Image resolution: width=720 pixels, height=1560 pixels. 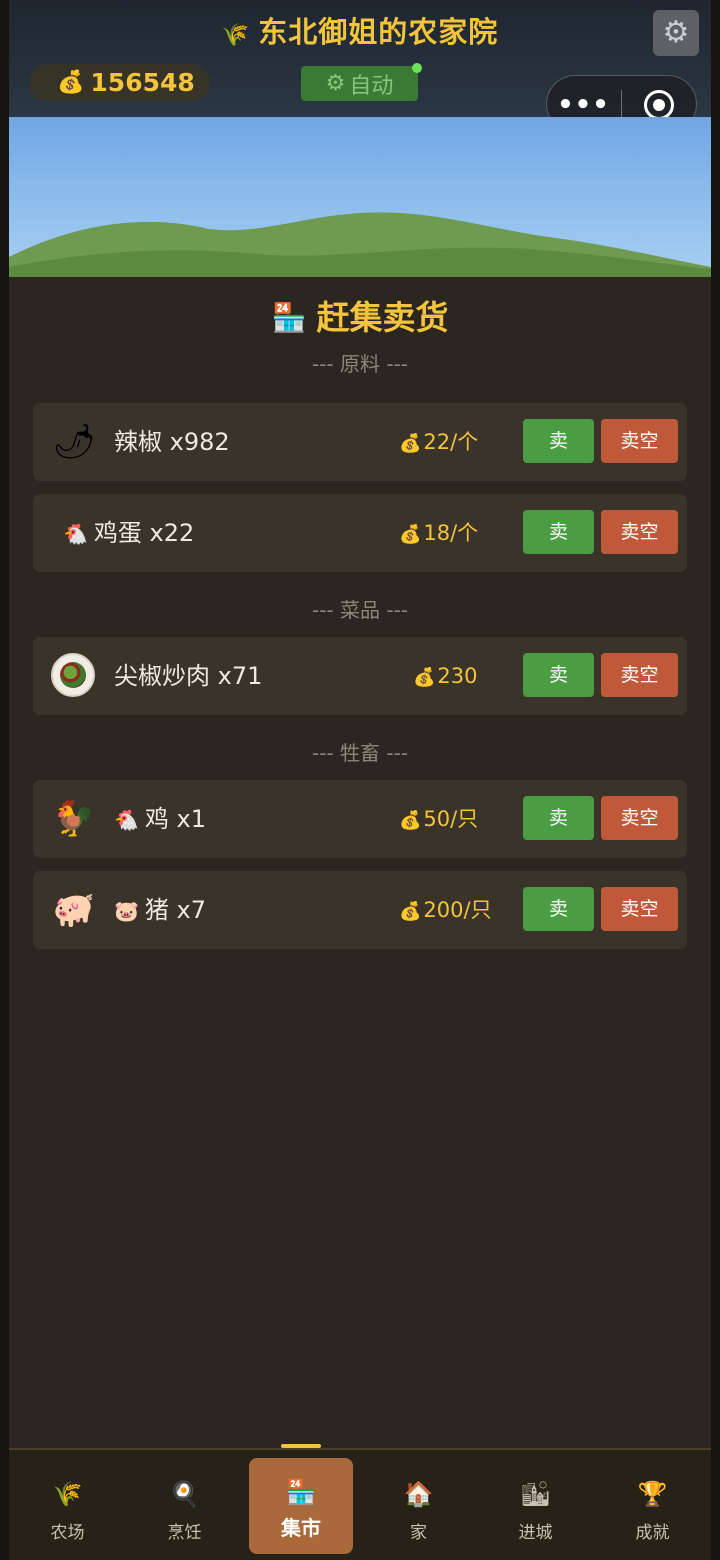 I want to click on tab-market: 🏪 集市, so click(x=301, y=1506).